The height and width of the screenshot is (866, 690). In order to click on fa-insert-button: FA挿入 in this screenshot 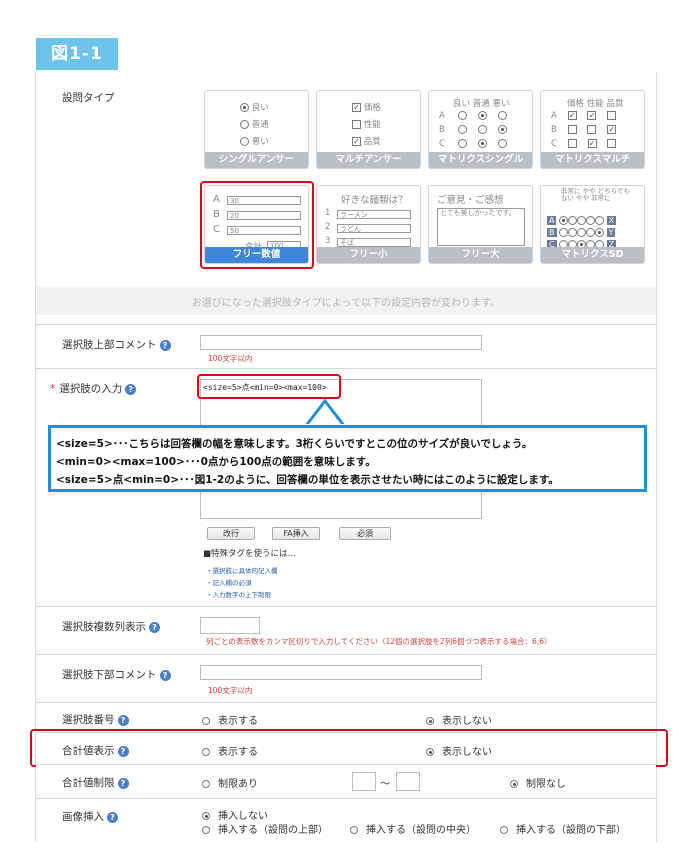, I will do `click(296, 533)`.